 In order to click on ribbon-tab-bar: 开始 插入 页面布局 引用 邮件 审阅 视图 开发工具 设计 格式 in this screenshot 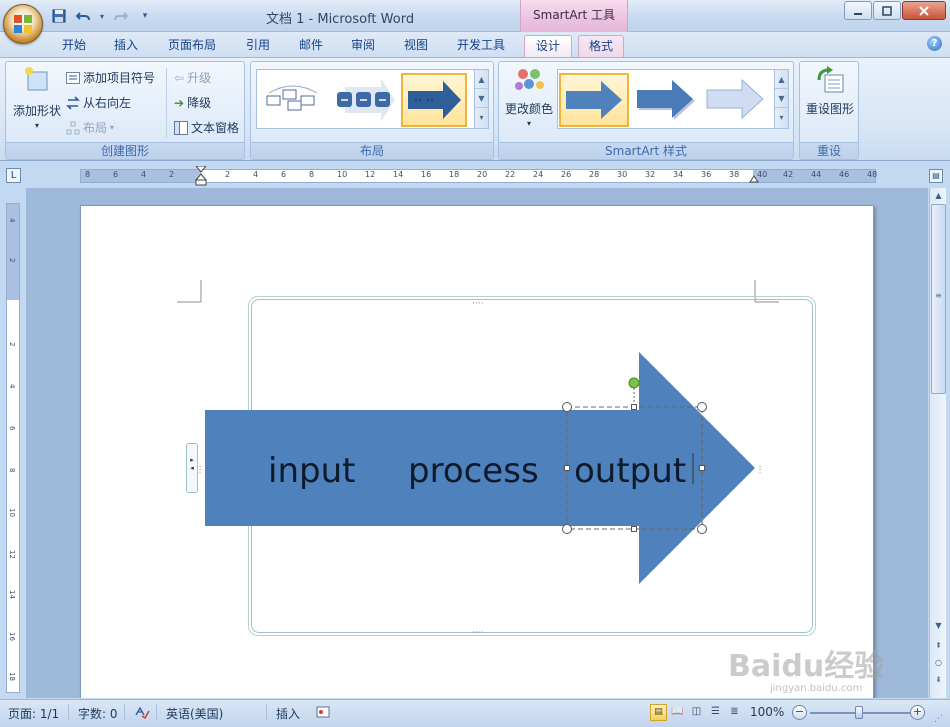, I will do `click(475, 44)`.